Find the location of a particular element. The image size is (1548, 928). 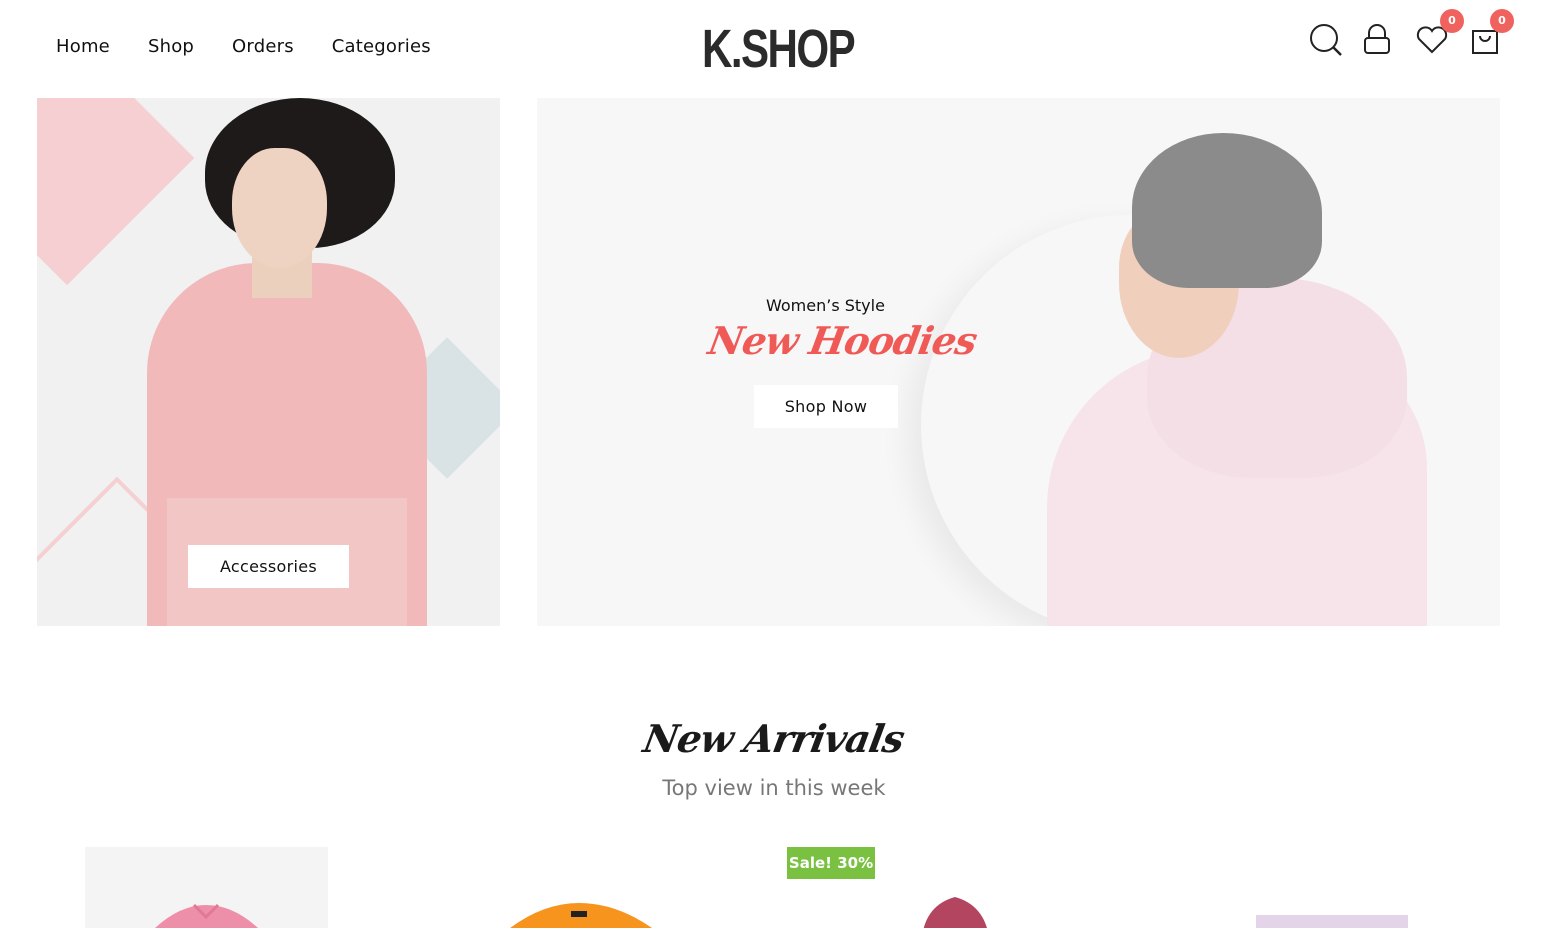

decorative-shape is located at coordinates (116, 192).